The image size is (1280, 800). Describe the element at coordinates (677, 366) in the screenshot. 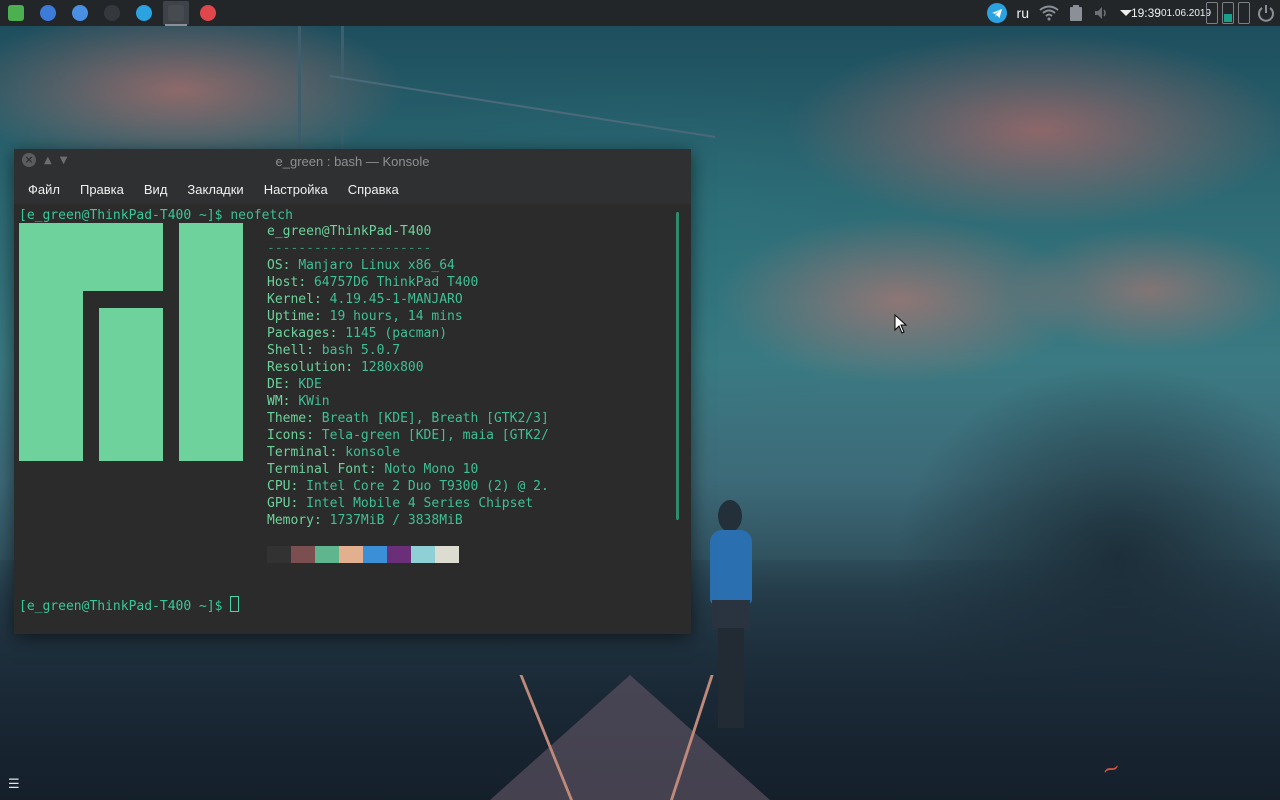

I see `terminal-scrollbar` at that location.